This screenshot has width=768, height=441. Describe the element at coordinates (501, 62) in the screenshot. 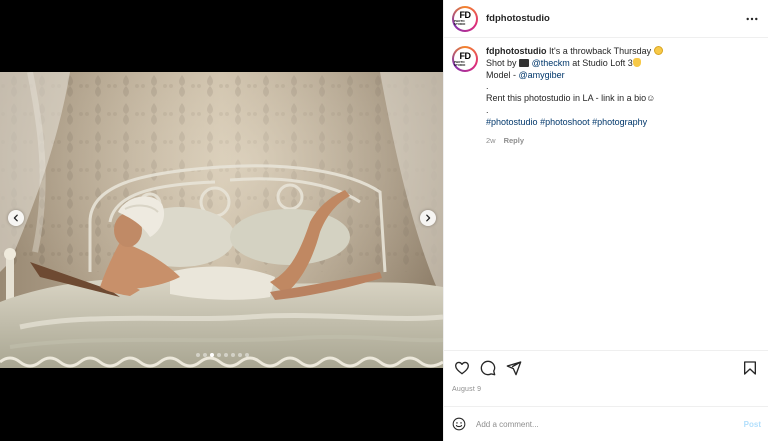

I see `caption-text: Shot by` at that location.